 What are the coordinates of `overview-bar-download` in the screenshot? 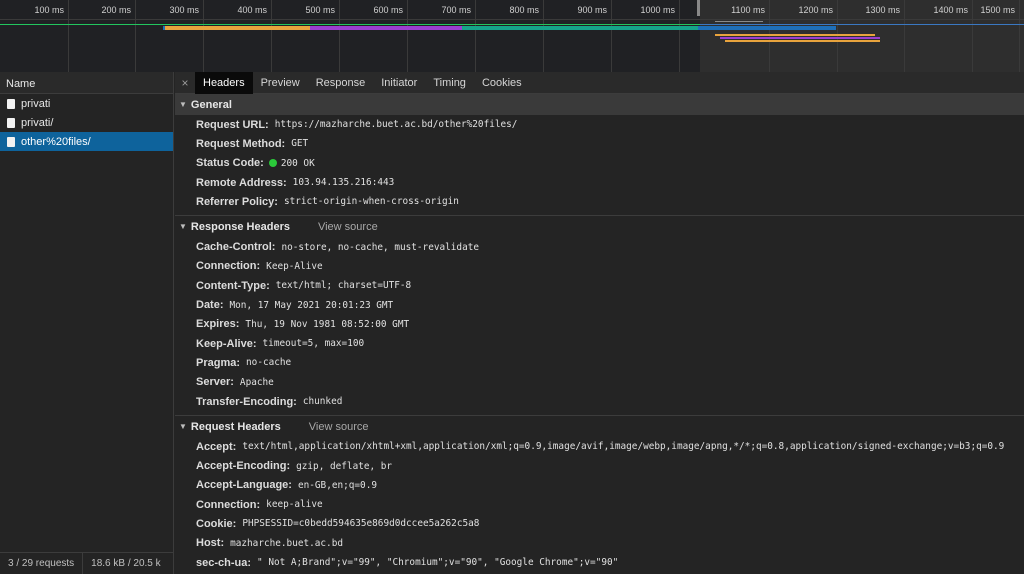 It's located at (767, 28).